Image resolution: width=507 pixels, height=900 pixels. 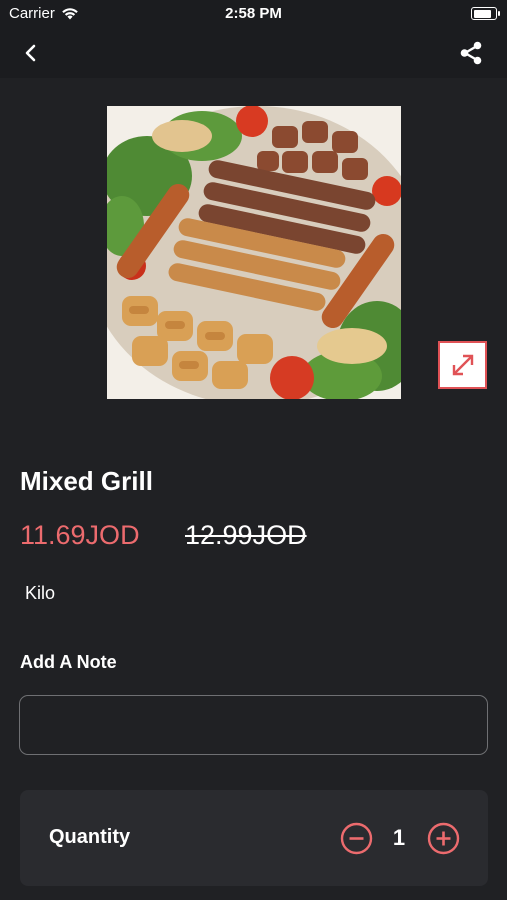 What do you see at coordinates (254, 838) in the screenshot?
I see `quantity-card: Quantity 1` at bounding box center [254, 838].